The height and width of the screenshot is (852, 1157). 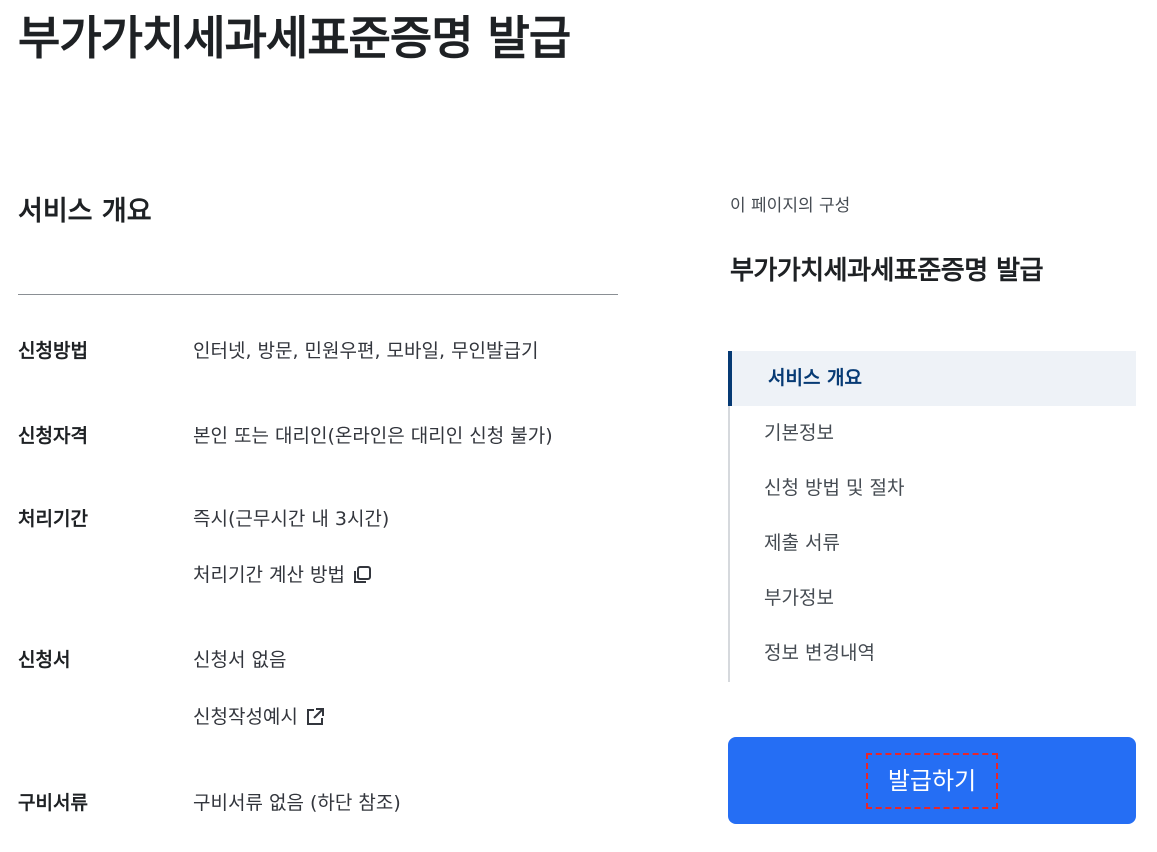 What do you see at coordinates (362, 575) in the screenshot?
I see `copy-icon` at bounding box center [362, 575].